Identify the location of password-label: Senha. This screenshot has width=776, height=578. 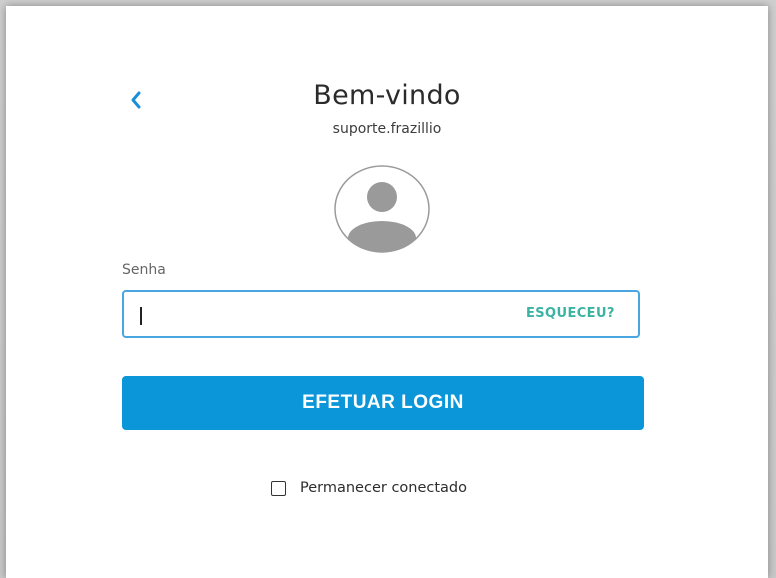
(144, 270).